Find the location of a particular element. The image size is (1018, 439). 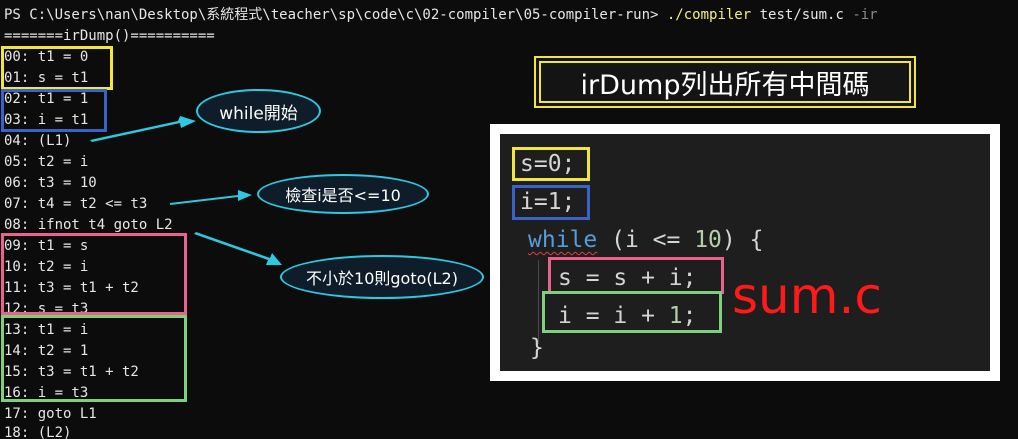

filename-label: sum.c is located at coordinates (807, 296).